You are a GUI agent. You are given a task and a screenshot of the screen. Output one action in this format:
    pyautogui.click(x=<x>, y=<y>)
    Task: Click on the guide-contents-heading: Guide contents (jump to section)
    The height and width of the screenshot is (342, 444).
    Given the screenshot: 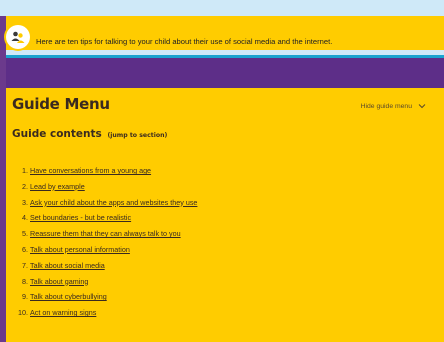 What is the action you would take?
    pyautogui.click(x=89, y=134)
    